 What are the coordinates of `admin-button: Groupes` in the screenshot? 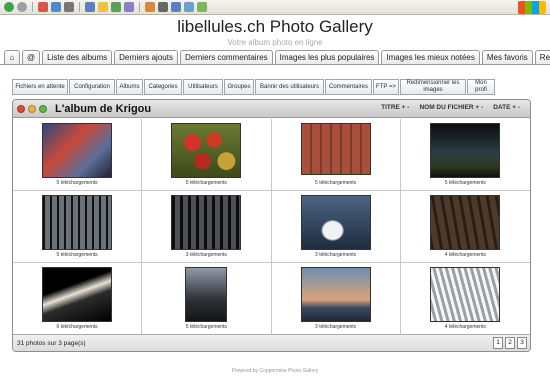 It's located at (239, 87).